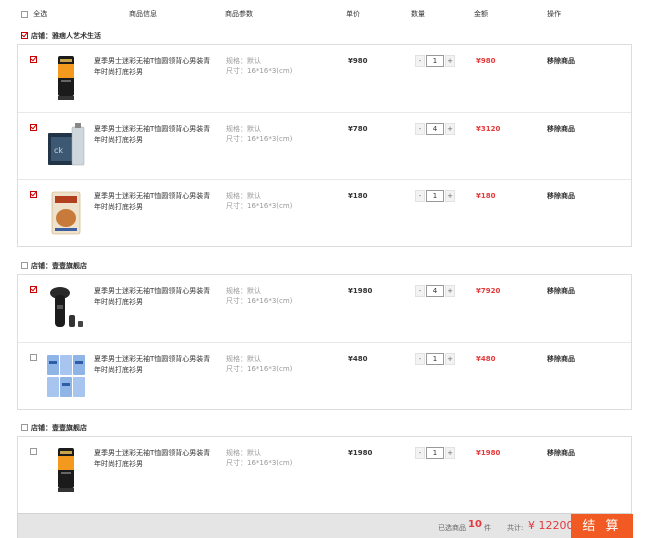 The width and height of the screenshot is (650, 538). What do you see at coordinates (239, 14) in the screenshot?
I see `col-params-heading: 商品参数` at bounding box center [239, 14].